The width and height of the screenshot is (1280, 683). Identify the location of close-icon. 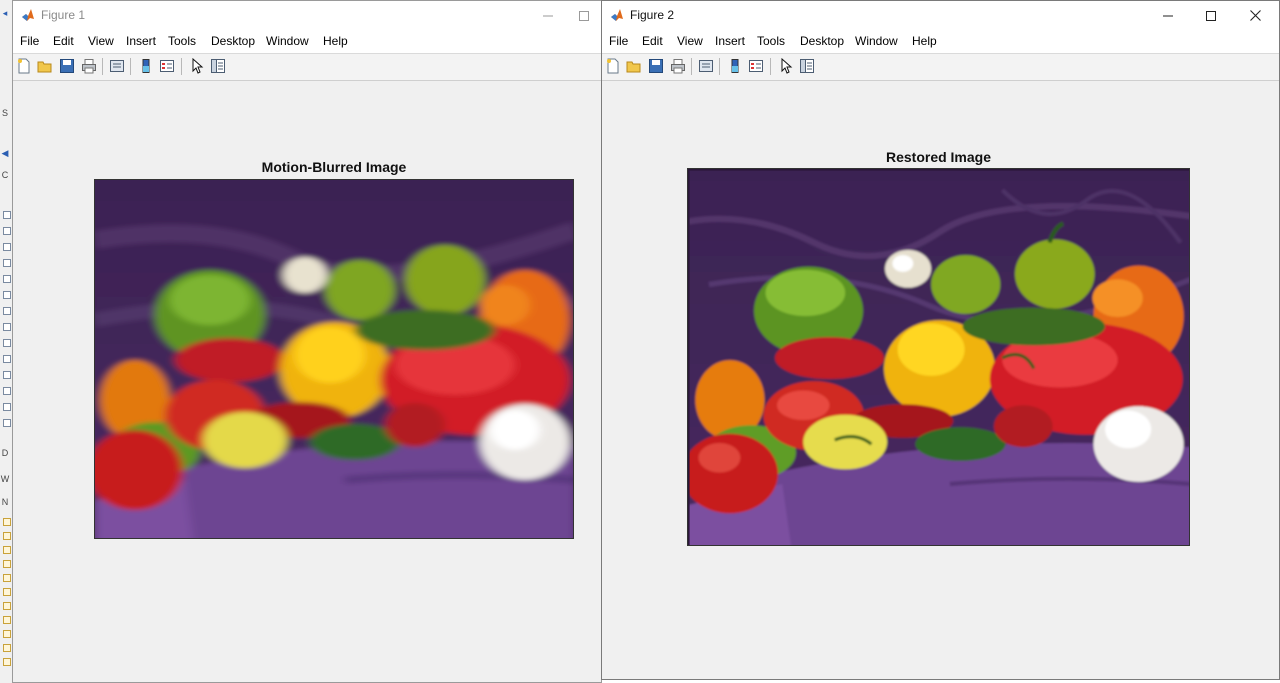
(1255, 15).